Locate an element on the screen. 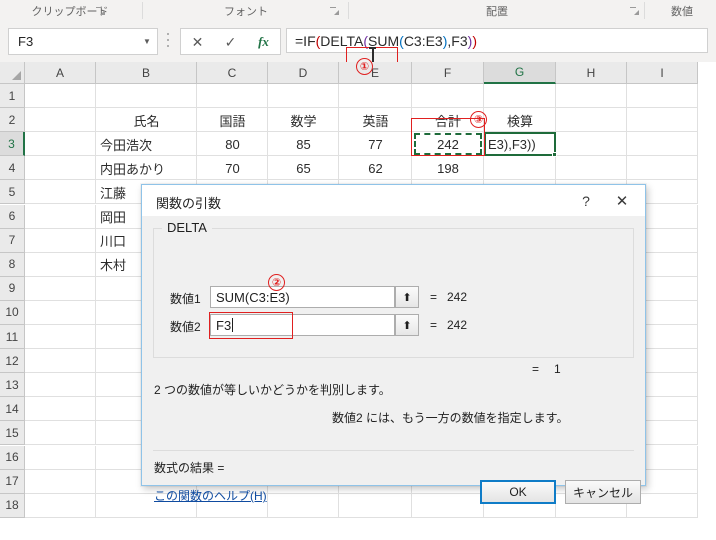 This screenshot has width=716, height=540. cell-A7 is located at coordinates (60, 240).